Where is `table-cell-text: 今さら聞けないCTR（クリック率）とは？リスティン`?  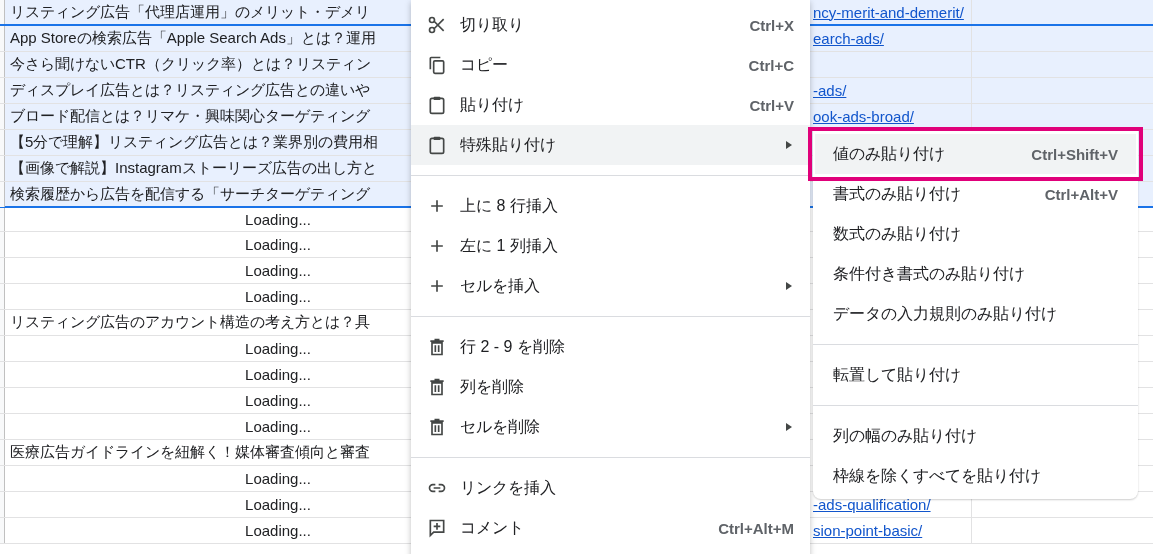
table-cell-text: 今さら聞けないCTR（クリック率）とは？リスティン is located at coordinates (190, 64).